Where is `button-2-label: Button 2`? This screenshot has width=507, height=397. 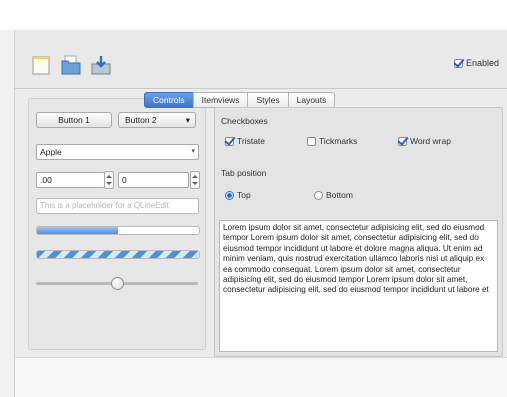 button-2-label: Button 2 is located at coordinates (141, 120).